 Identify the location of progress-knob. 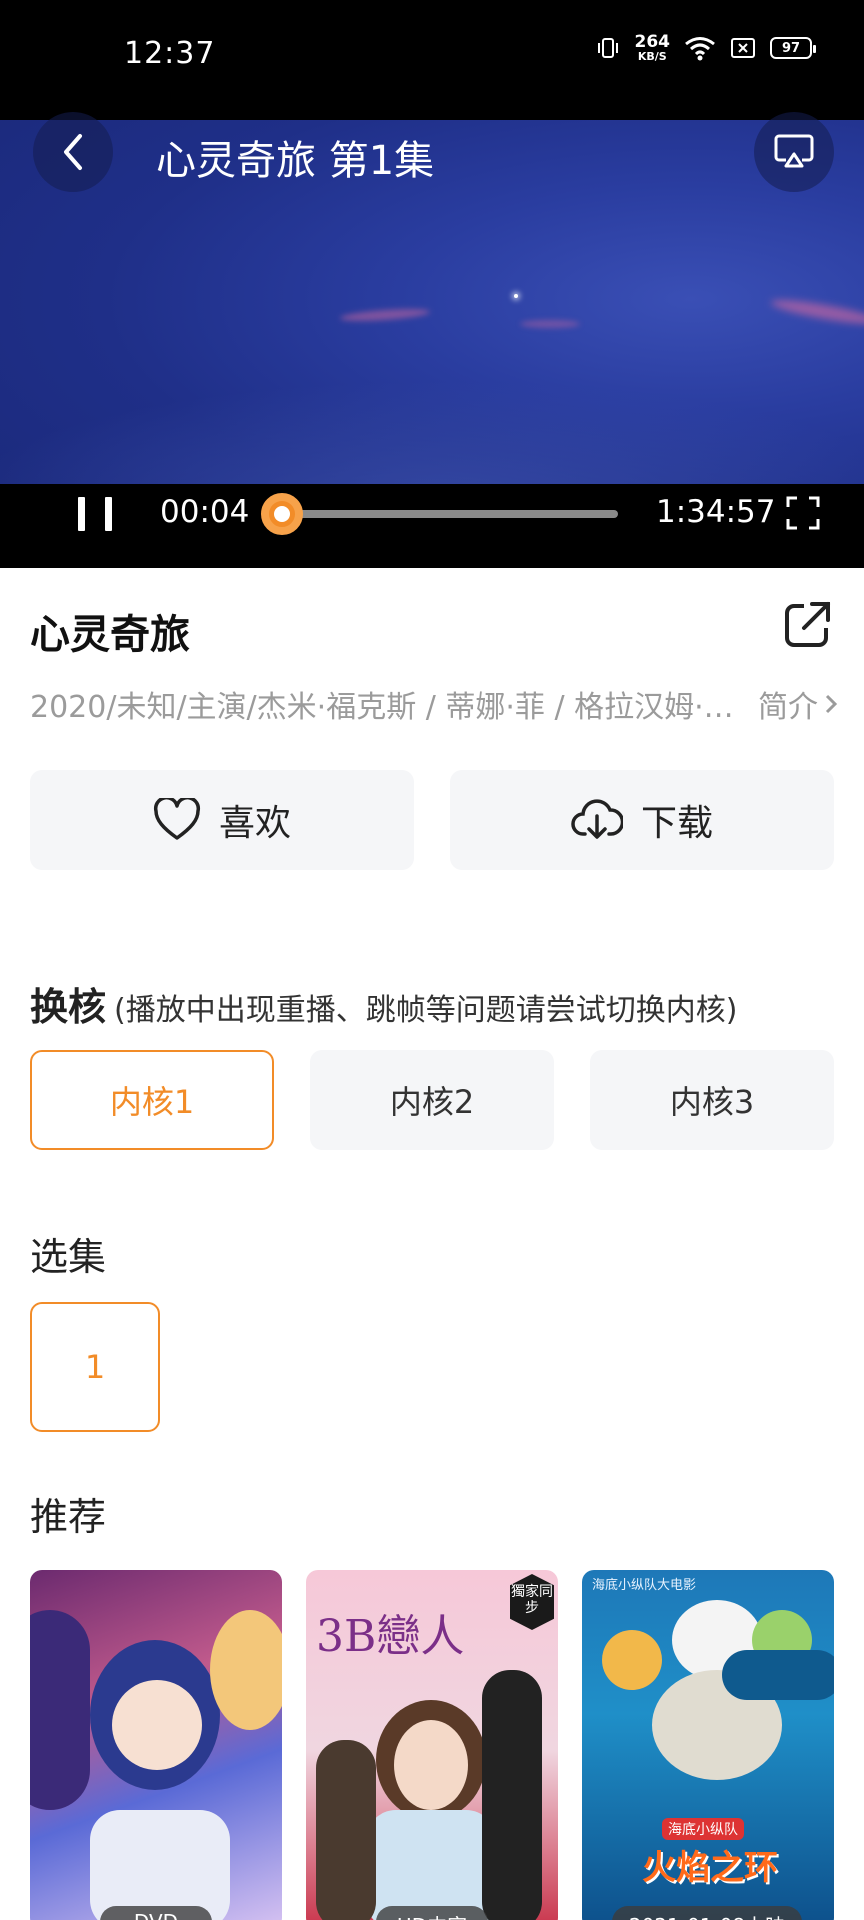
(282, 514).